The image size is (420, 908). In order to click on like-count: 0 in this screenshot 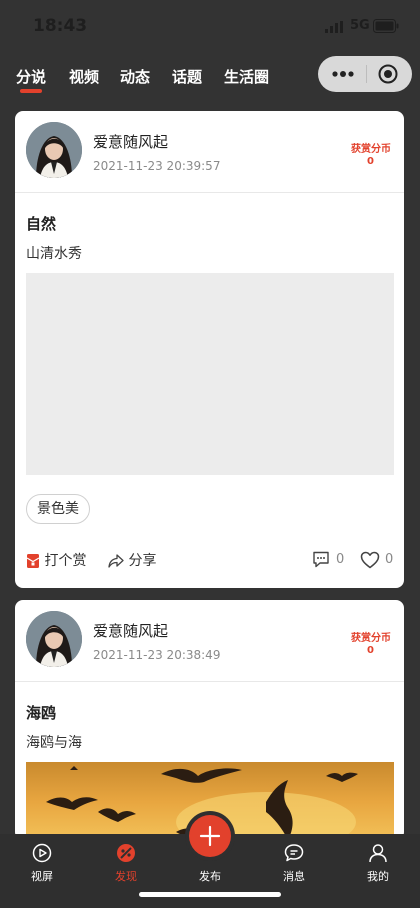, I will do `click(389, 559)`.